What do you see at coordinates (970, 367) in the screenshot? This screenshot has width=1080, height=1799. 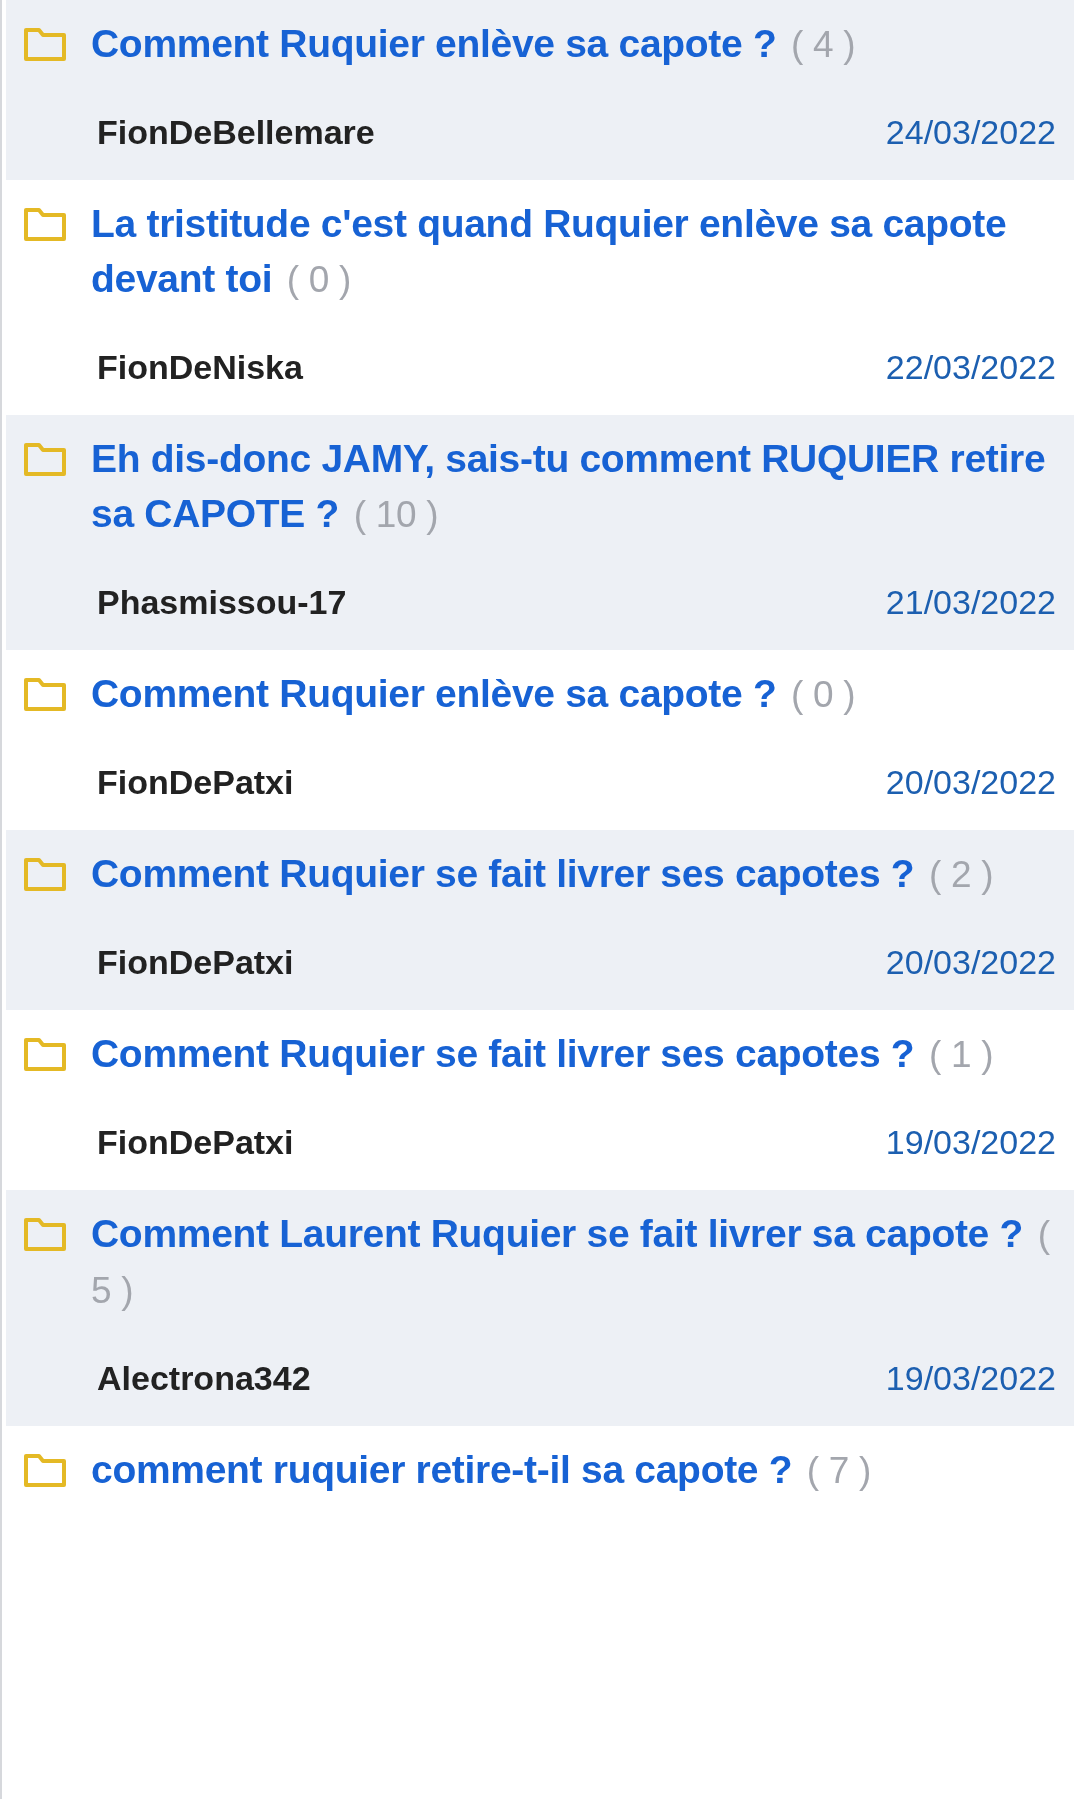 I see `topic-date: 22/03/2022` at bounding box center [970, 367].